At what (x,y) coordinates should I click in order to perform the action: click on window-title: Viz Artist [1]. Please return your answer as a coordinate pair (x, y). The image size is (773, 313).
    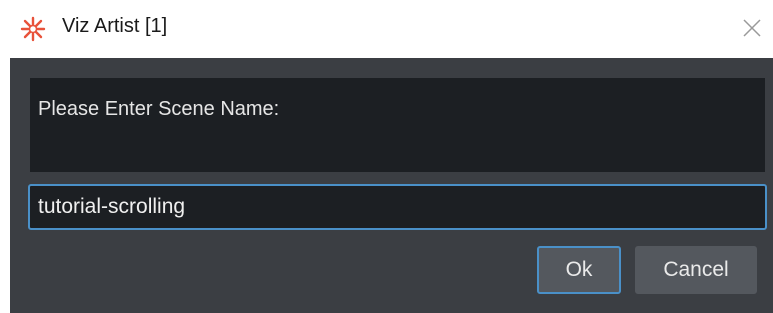
    Looking at the image, I should click on (115, 26).